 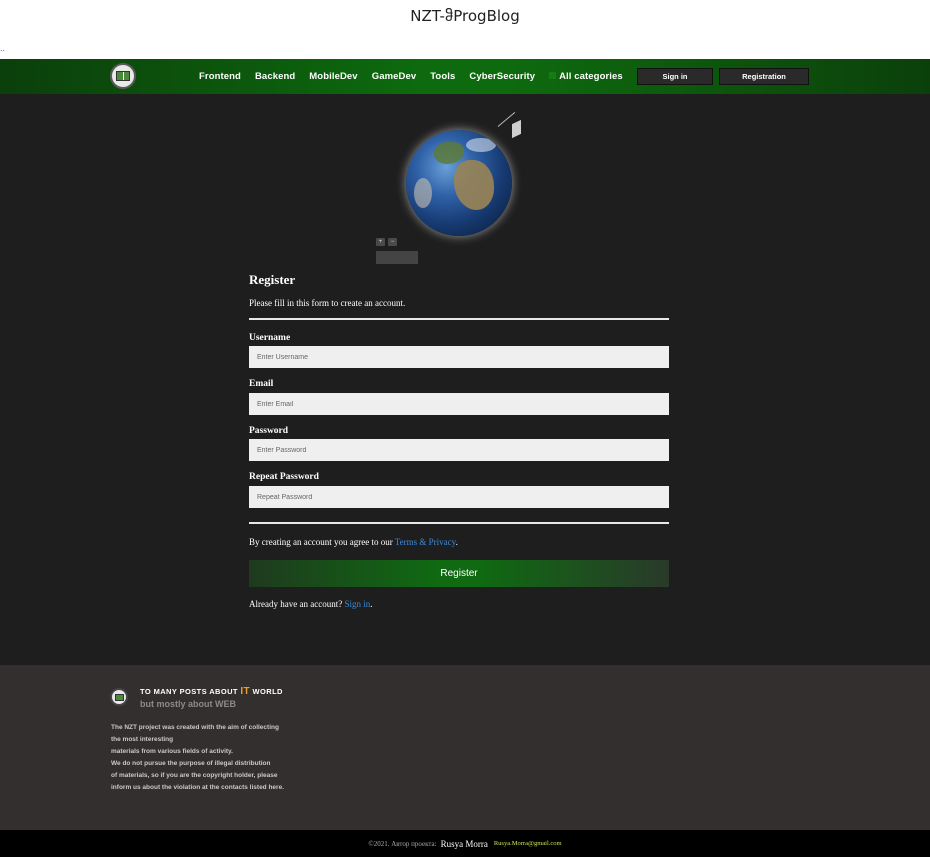 What do you see at coordinates (397, 257) in the screenshot?
I see `globe-tag` at bounding box center [397, 257].